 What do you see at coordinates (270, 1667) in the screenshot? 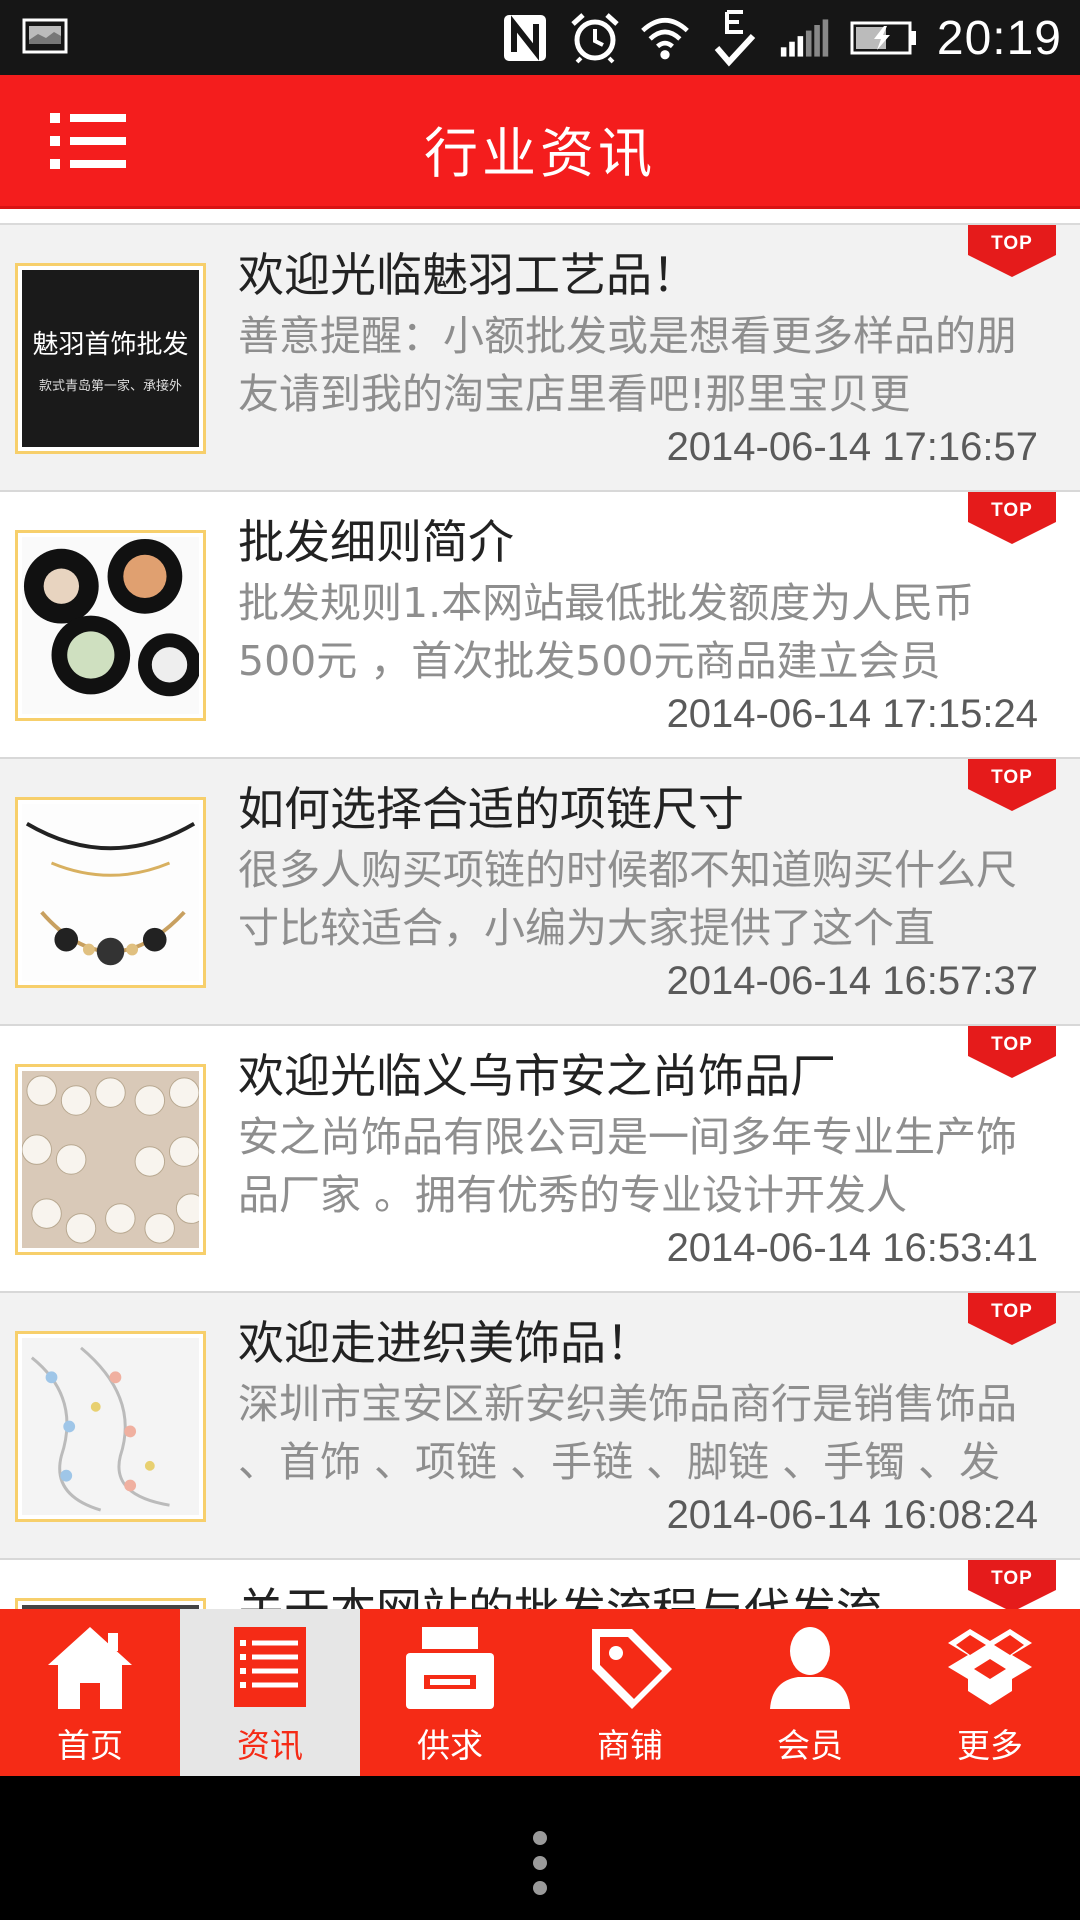
I see `news-list-icon` at bounding box center [270, 1667].